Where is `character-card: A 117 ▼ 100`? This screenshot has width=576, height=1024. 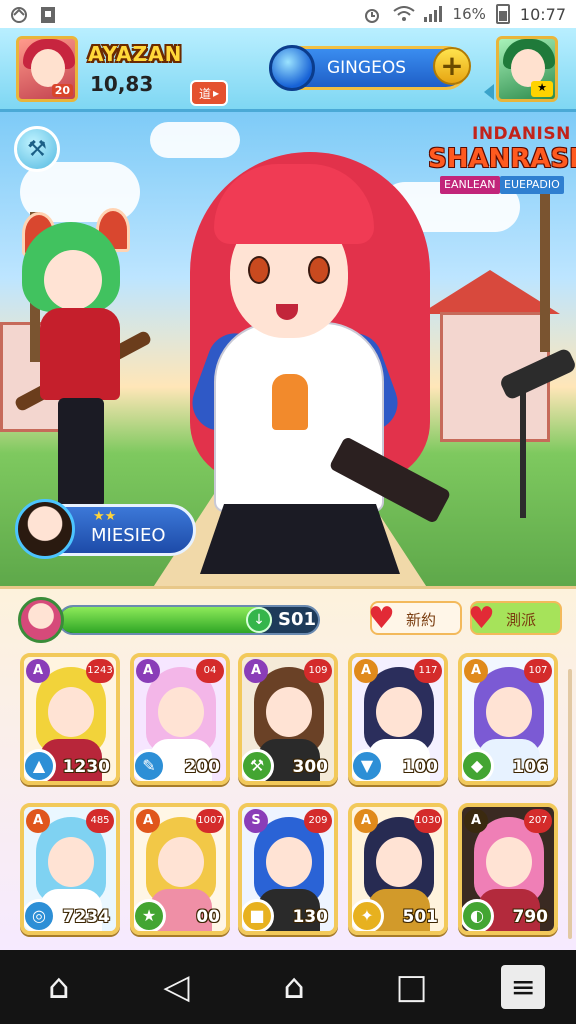
character-card: A 117 ▼ 100 is located at coordinates (398, 719).